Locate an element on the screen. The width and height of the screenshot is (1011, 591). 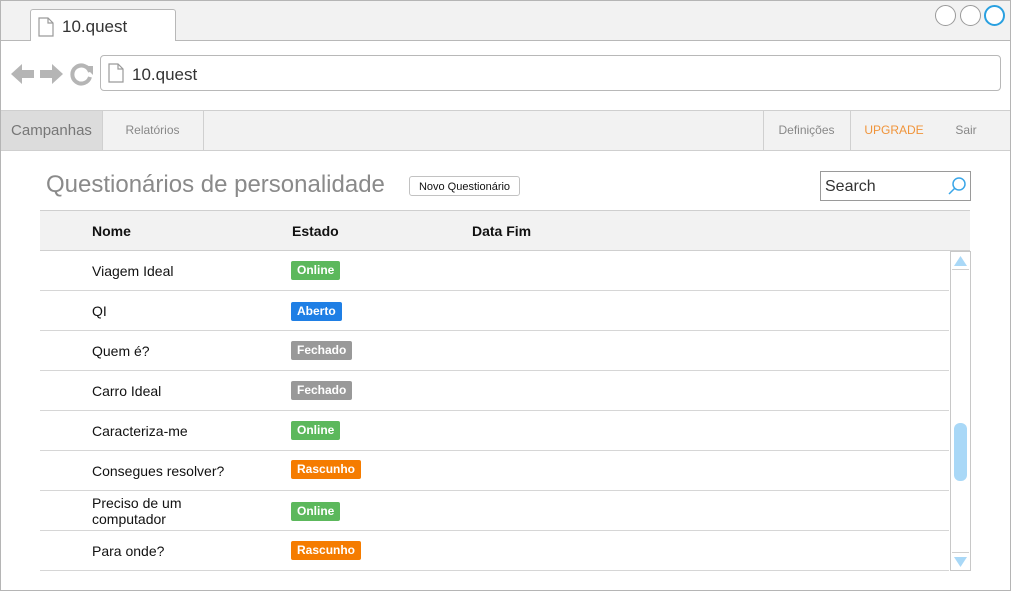
search-placeholder: Search is located at coordinates (850, 186).